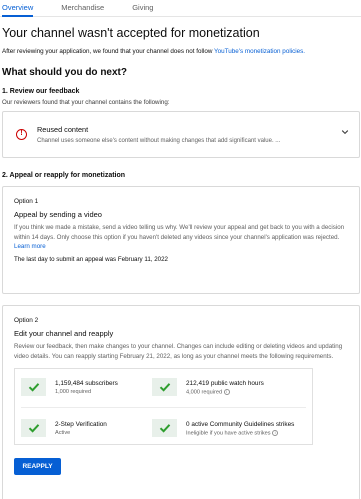 The height and width of the screenshot is (499, 361). What do you see at coordinates (37, 467) in the screenshot?
I see `reapply-button: REAPPLY` at bounding box center [37, 467].